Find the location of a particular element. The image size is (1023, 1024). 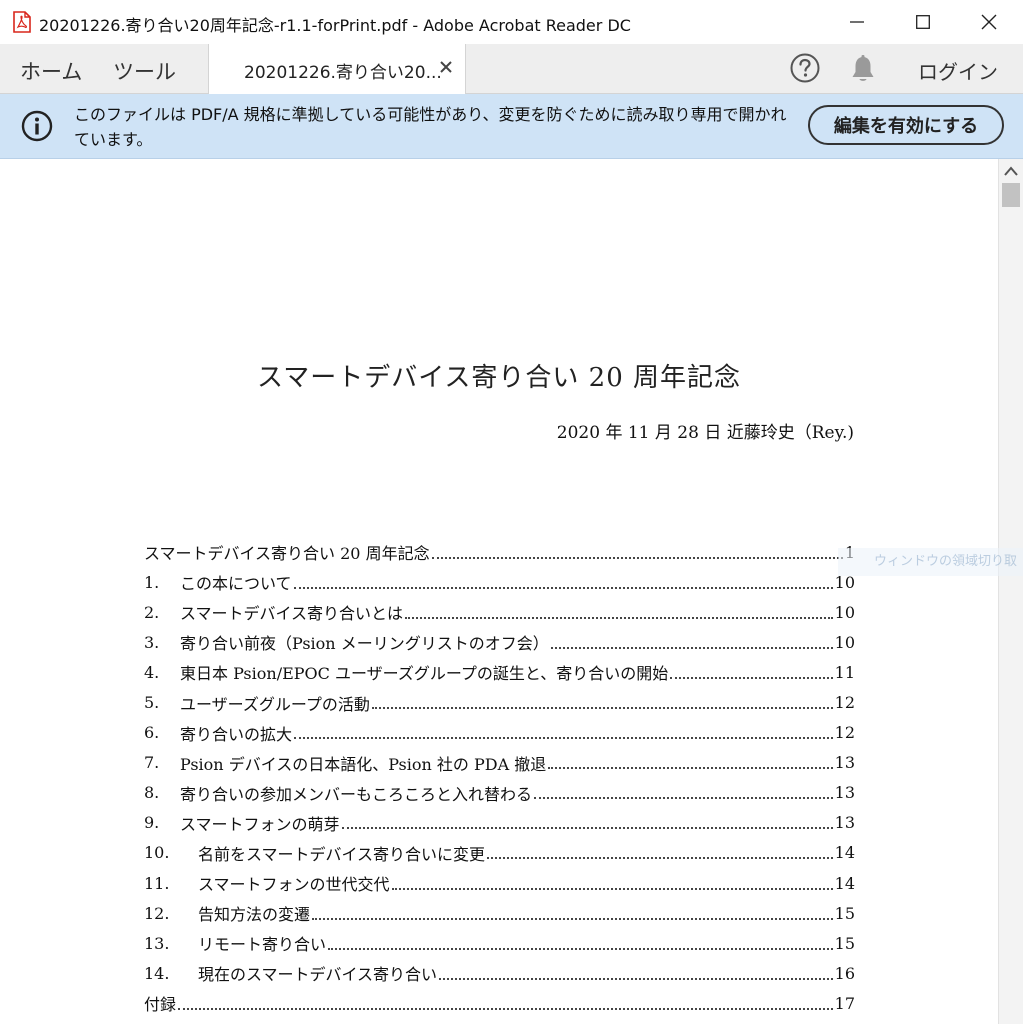

pdf-file-icon is located at coordinates (22, 22).